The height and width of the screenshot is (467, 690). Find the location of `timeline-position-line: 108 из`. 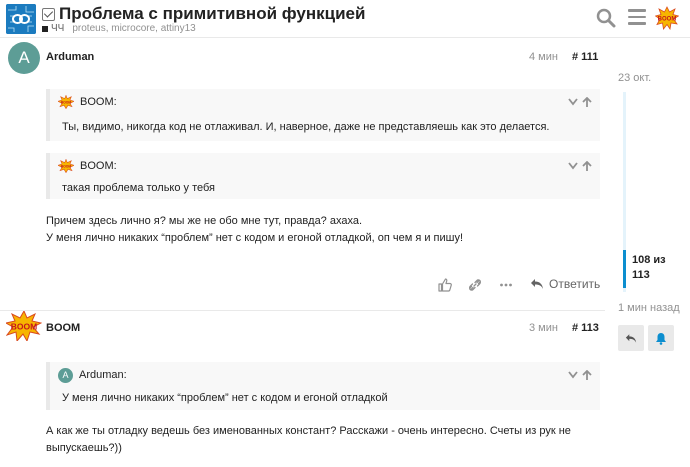

timeline-position-line: 108 из is located at coordinates (649, 260).